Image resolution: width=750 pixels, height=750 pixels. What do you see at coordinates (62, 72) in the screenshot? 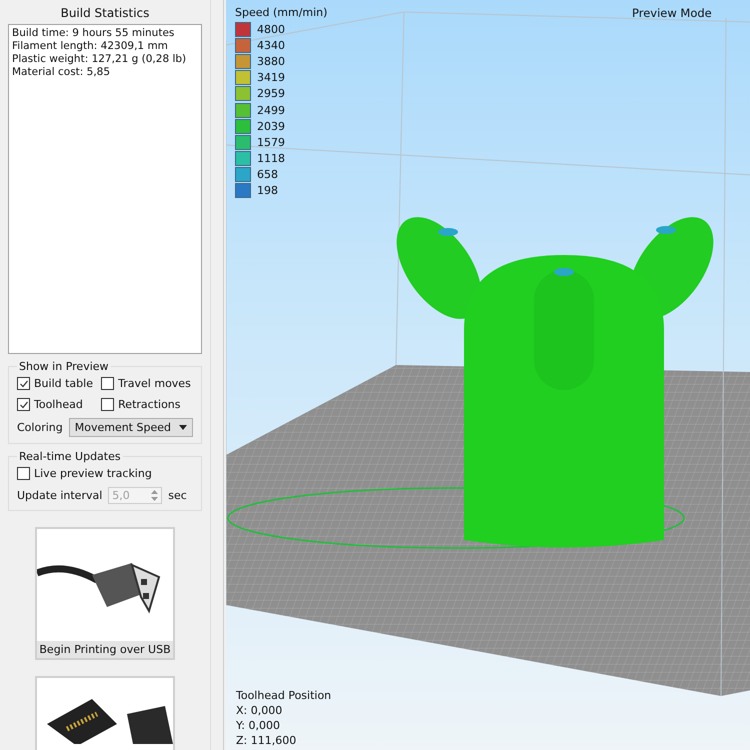
I see `statistic-line: Material cost: 5,85` at bounding box center [62, 72].